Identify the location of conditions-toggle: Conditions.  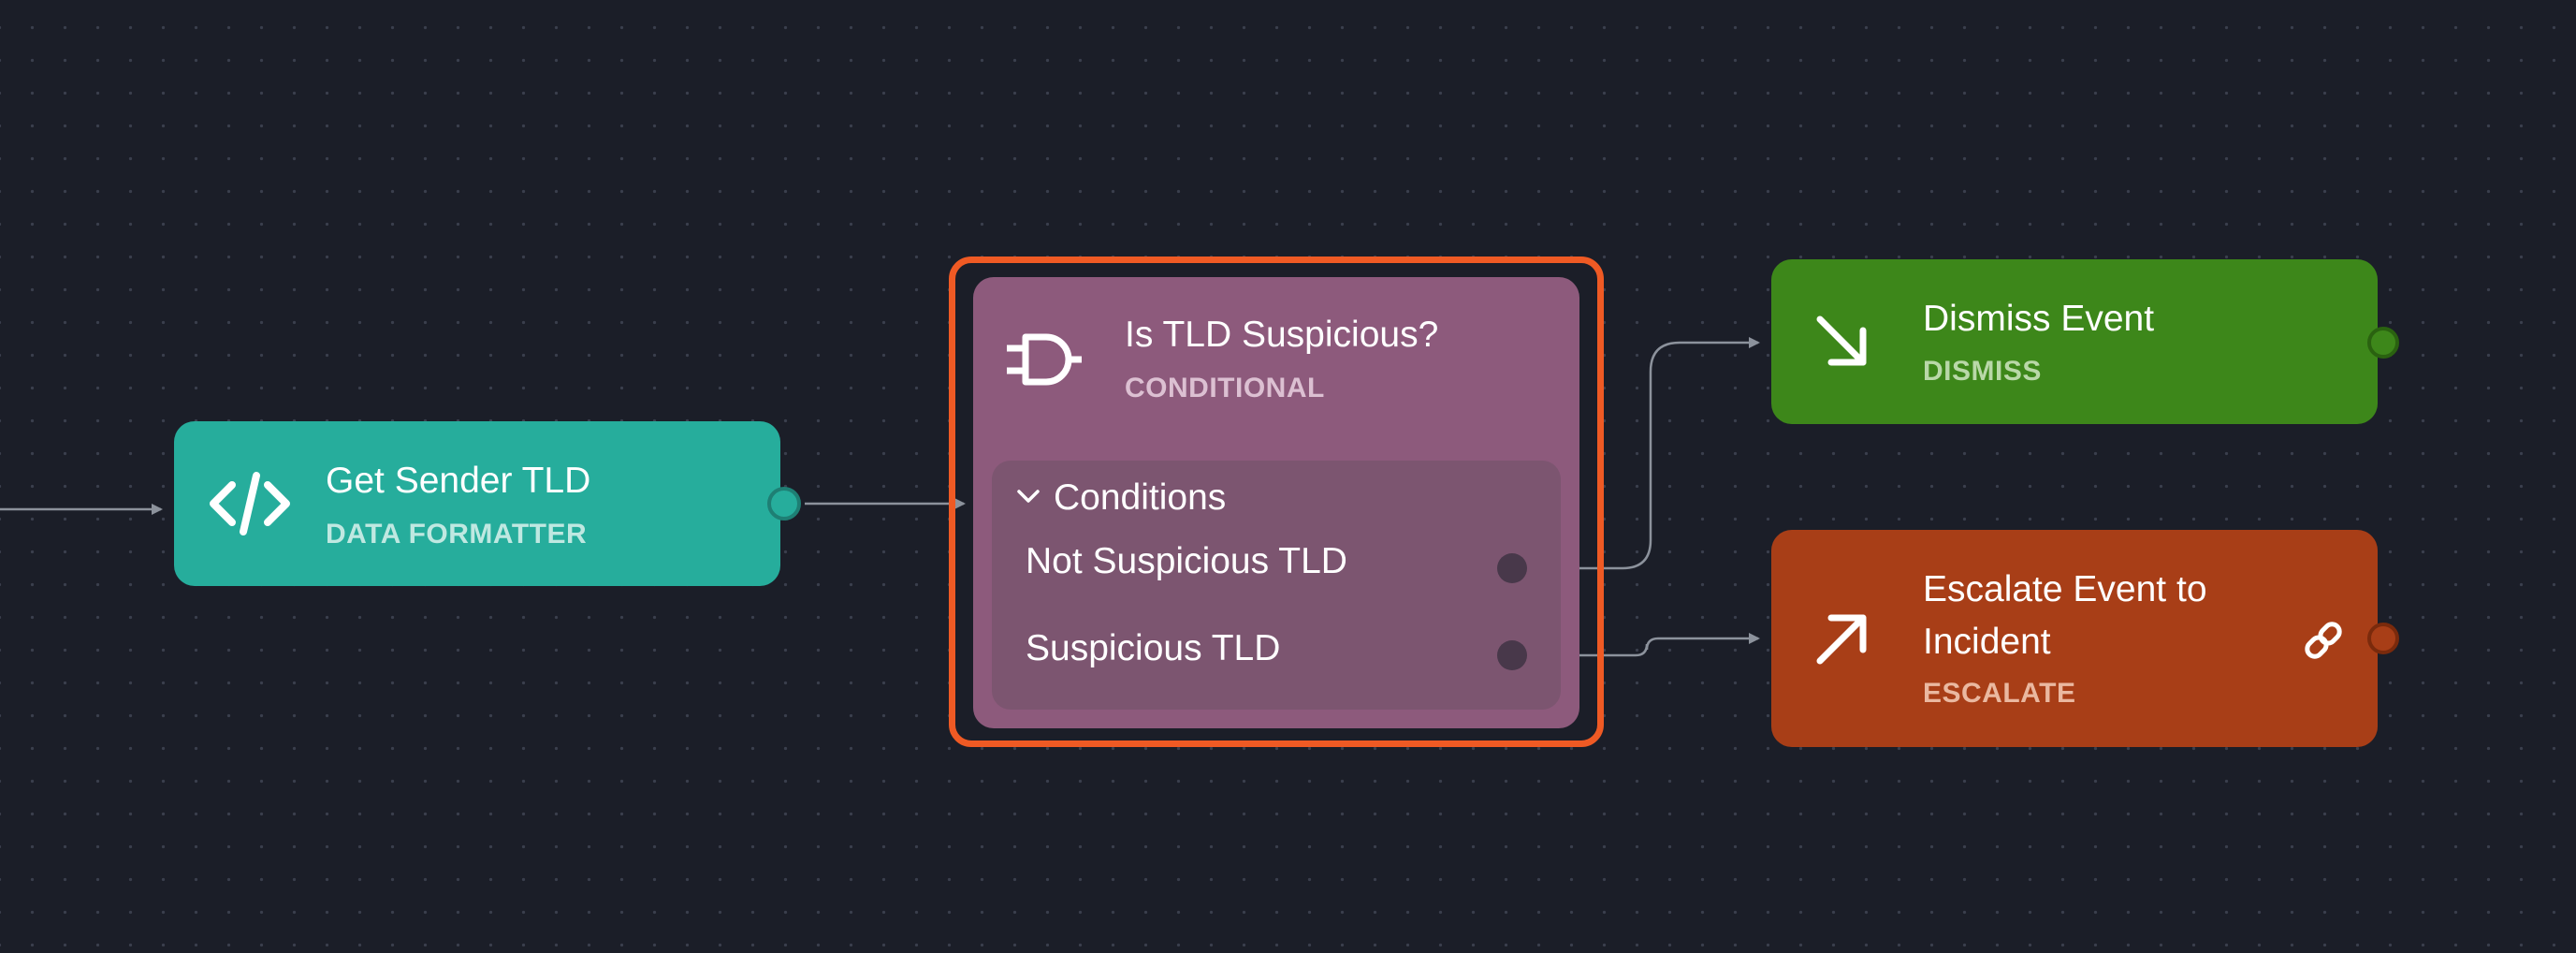
(1121, 498).